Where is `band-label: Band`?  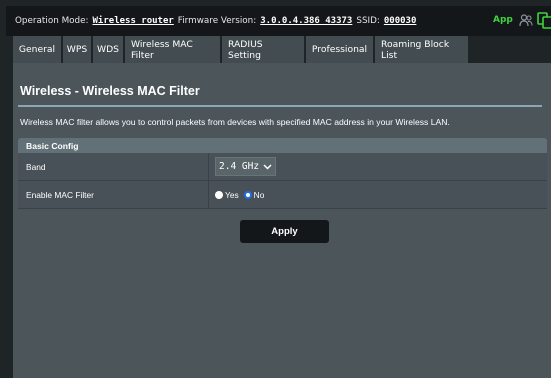 band-label: Band is located at coordinates (113, 166).